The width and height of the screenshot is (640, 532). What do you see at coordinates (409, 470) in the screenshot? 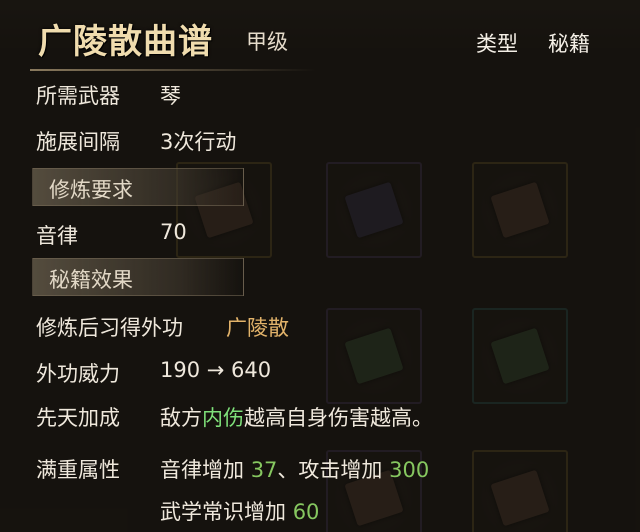
I see `full-attr-b-num: 300` at bounding box center [409, 470].